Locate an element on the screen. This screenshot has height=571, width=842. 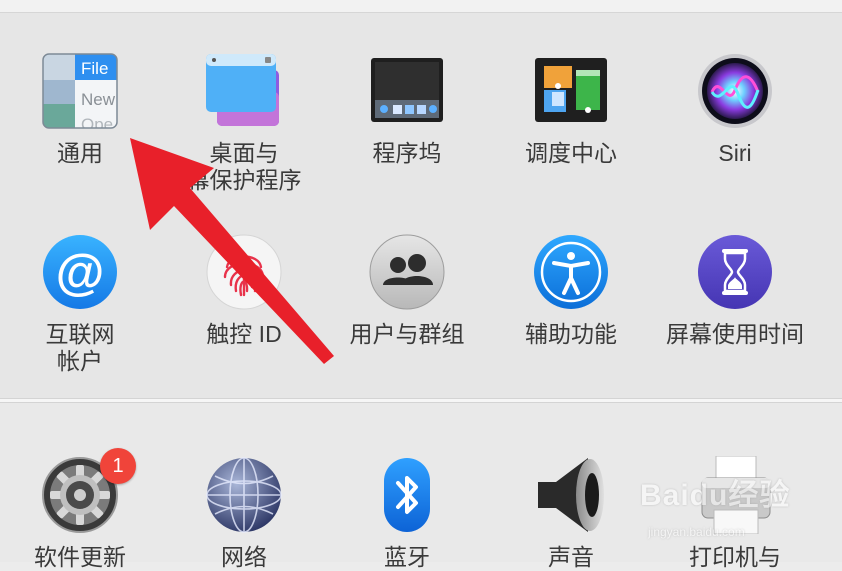
pref-label: 桌面与 幕保护程序 is located at coordinates (244, 166).